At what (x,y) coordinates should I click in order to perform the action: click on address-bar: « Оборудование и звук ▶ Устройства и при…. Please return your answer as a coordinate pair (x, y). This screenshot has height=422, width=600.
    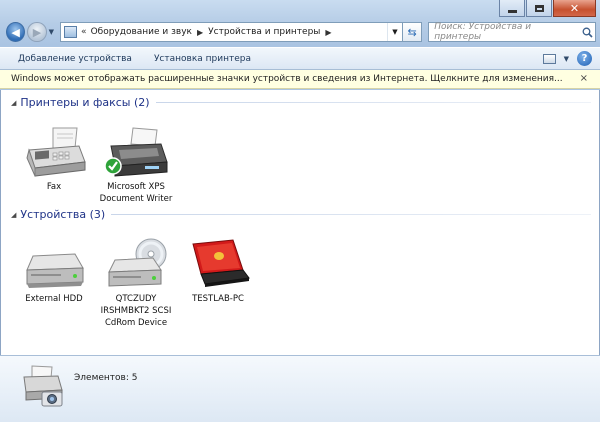
    Looking at the image, I should click on (231, 32).